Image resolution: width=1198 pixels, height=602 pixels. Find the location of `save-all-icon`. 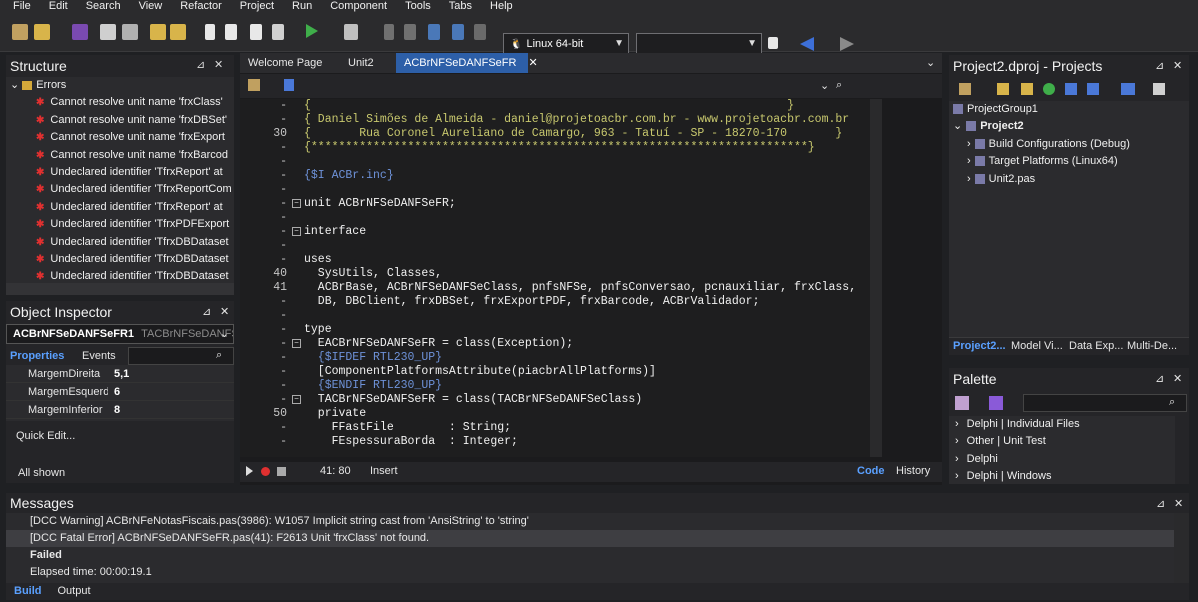

save-all-icon is located at coordinates (108, 32).